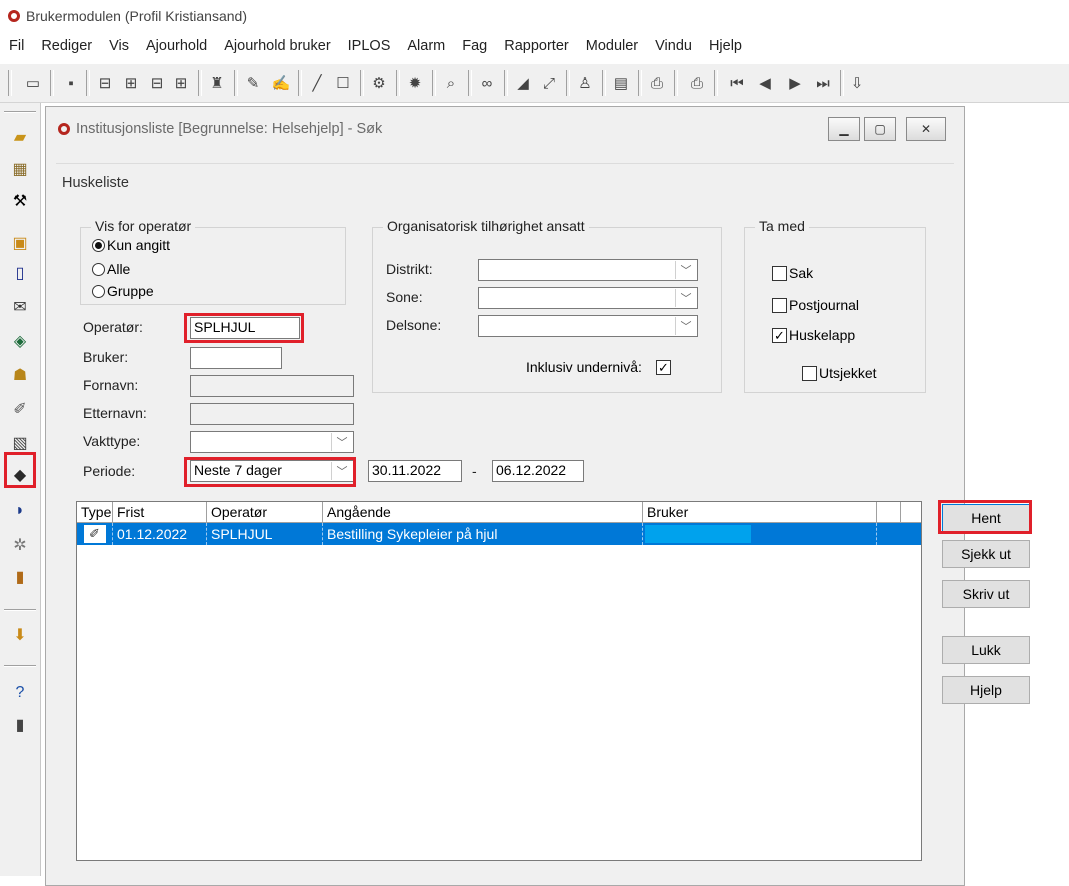  What do you see at coordinates (474, 49) in the screenshot?
I see `menu-fag: Fag` at bounding box center [474, 49].